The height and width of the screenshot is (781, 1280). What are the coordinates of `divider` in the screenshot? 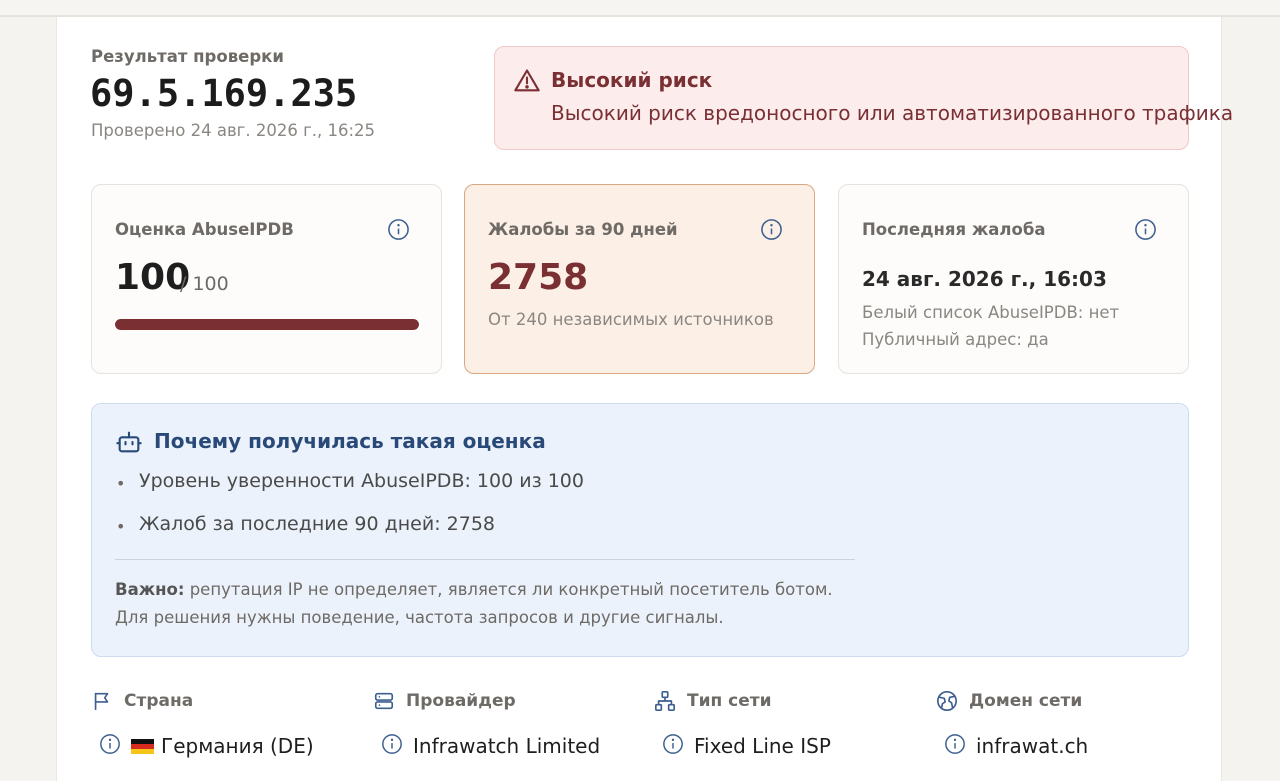 It's located at (485, 559).